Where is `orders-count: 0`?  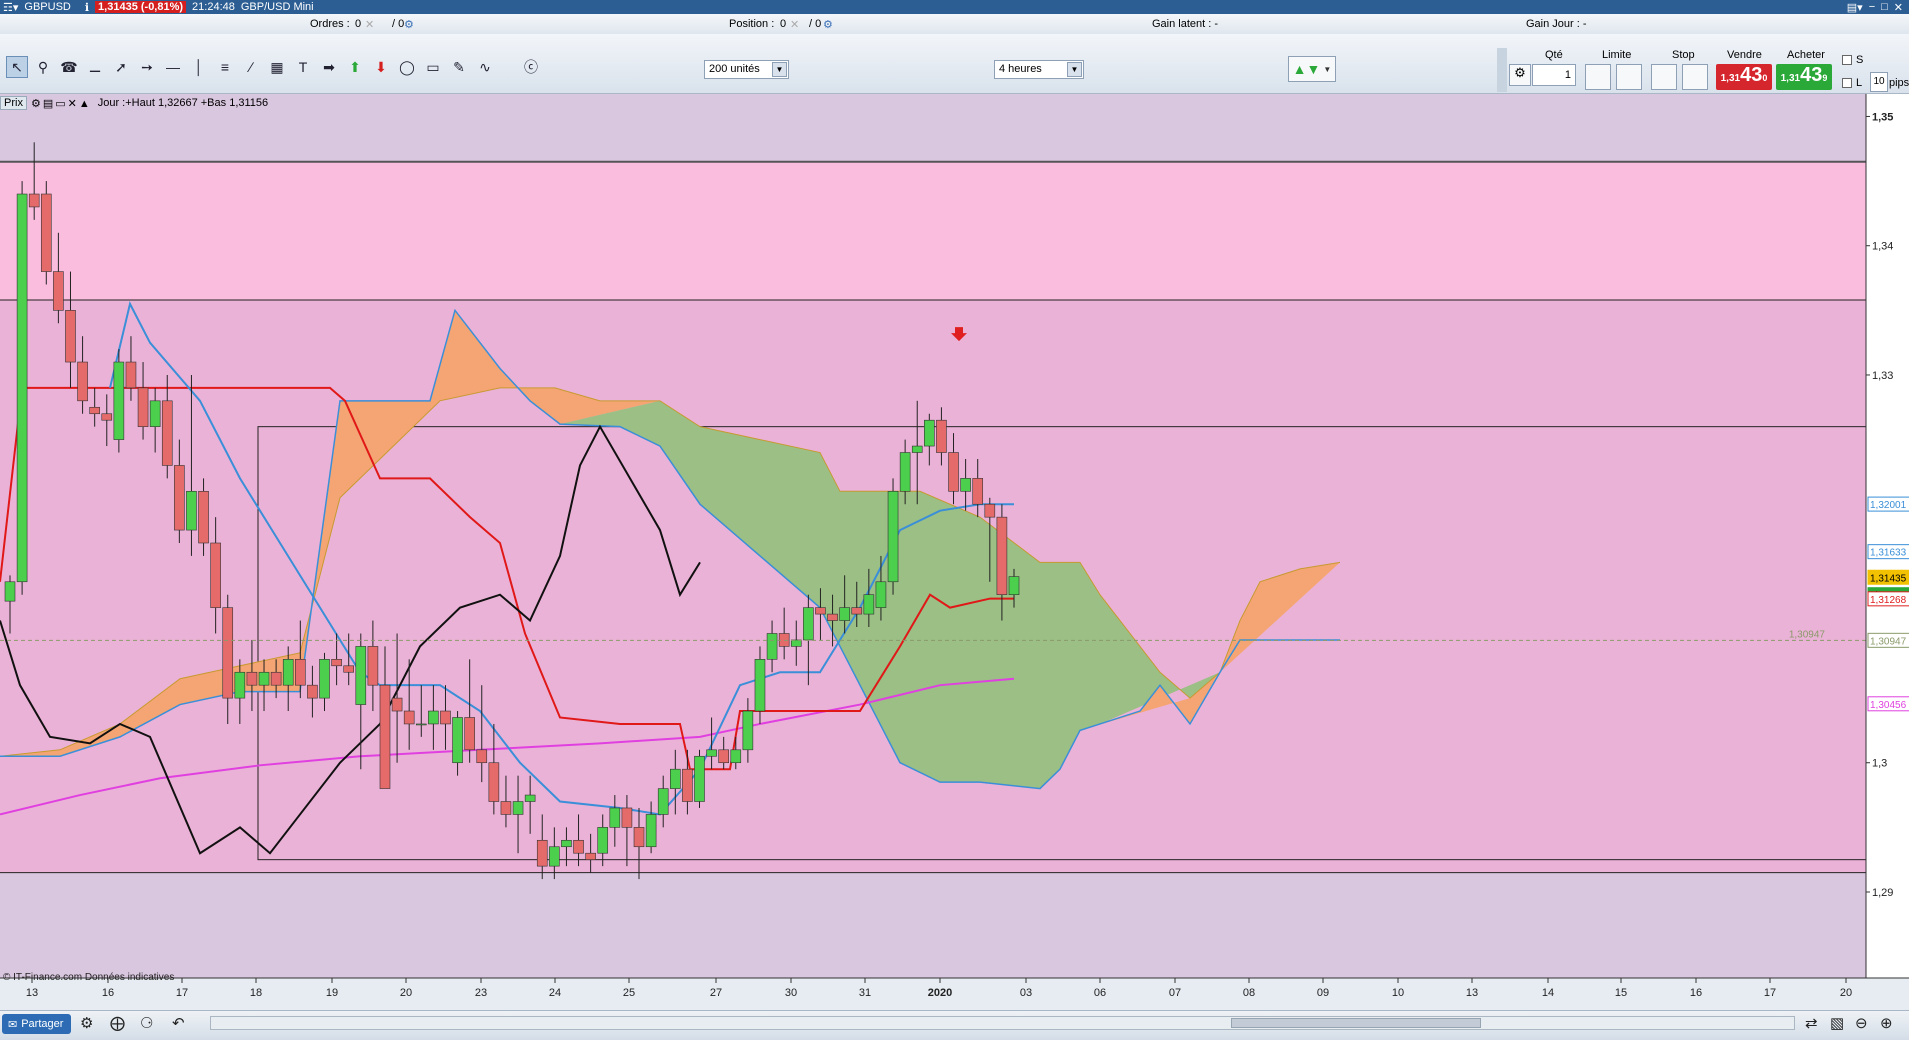 orders-count: 0 is located at coordinates (358, 24).